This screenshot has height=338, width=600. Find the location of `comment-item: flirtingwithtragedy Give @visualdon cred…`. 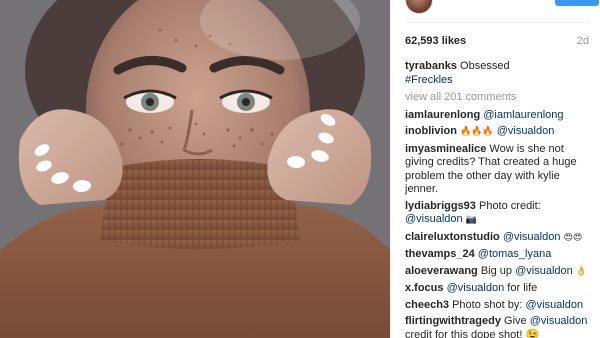

comment-item: flirtingwithtragedy Give @visualdon cred… is located at coordinates (500, 326).